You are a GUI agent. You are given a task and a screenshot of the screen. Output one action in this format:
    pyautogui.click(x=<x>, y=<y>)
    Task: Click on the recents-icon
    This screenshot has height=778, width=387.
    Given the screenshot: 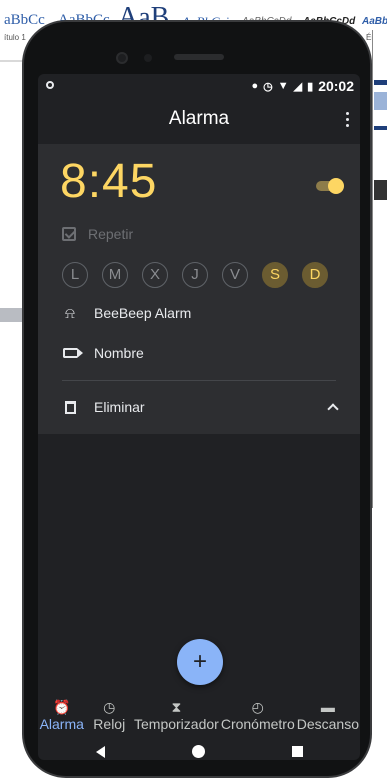 What is the action you would take?
    pyautogui.click(x=297, y=751)
    